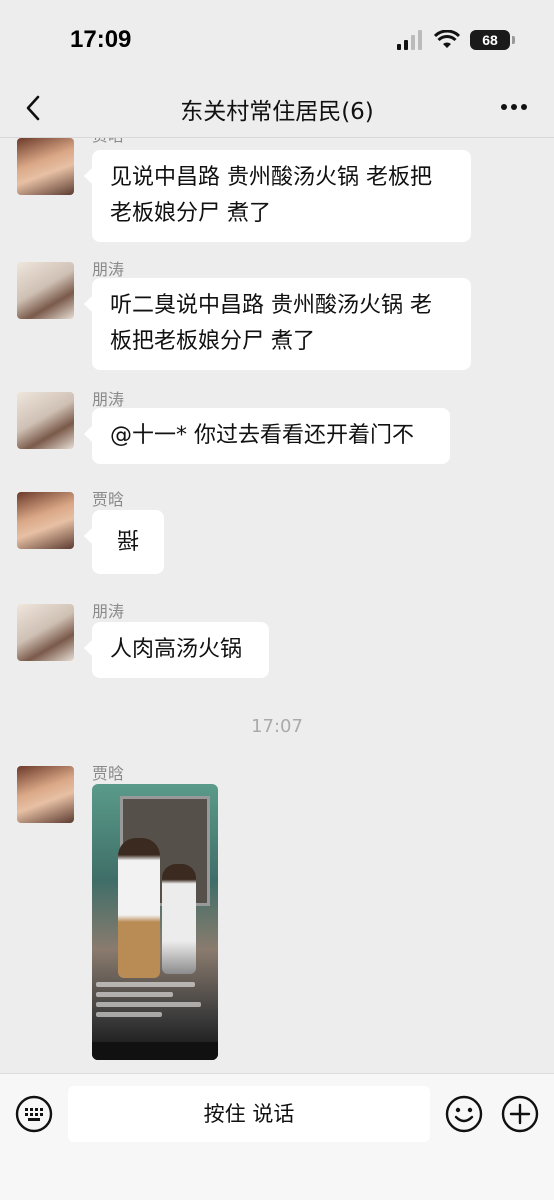 This screenshot has height=1200, width=554. Describe the element at coordinates (190, 213) in the screenshot. I see `message-text-line: 老板娘分尸 煮了` at that location.